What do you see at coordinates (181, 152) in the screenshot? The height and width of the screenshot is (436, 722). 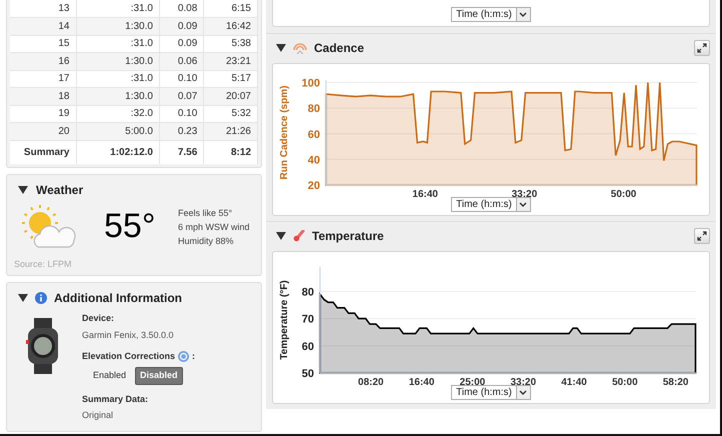 I see `summary-cell: 7.56` at bounding box center [181, 152].